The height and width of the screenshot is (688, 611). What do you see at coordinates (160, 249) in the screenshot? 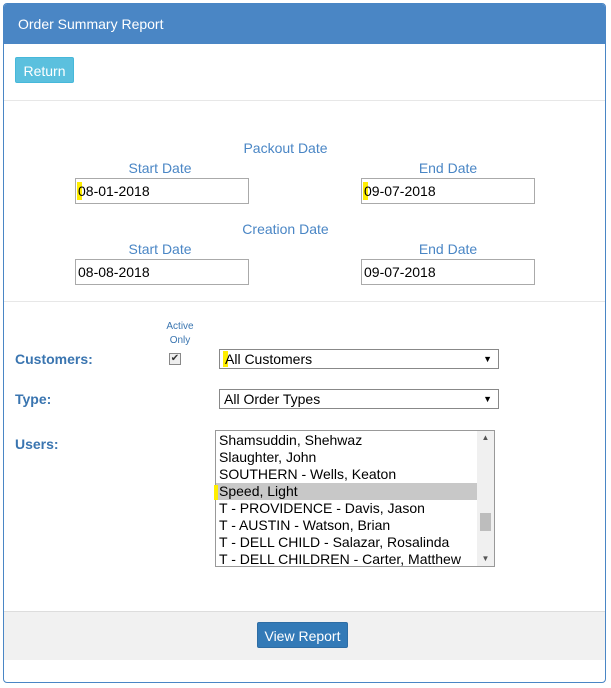
I see `creation-start-label: Start Date` at bounding box center [160, 249].